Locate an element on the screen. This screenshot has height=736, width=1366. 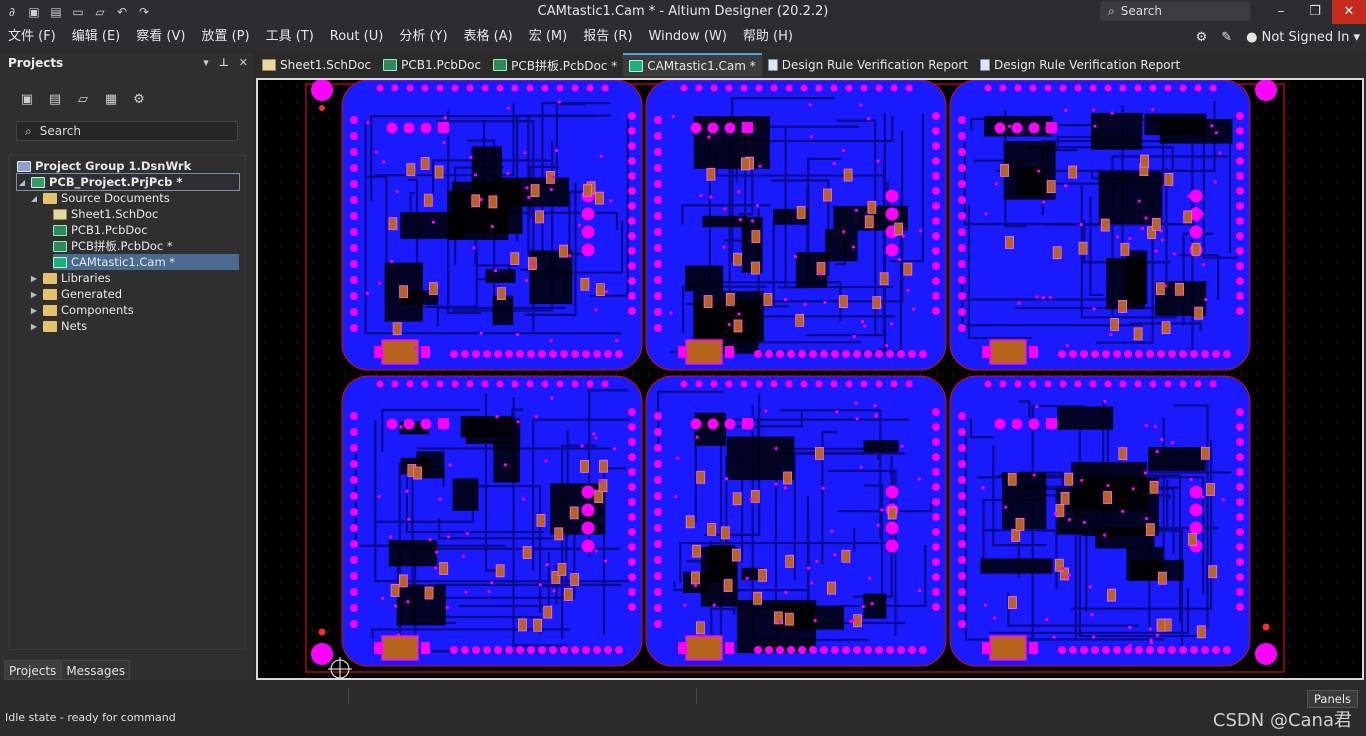
minimize-icon: – is located at coordinates (1281, 12).